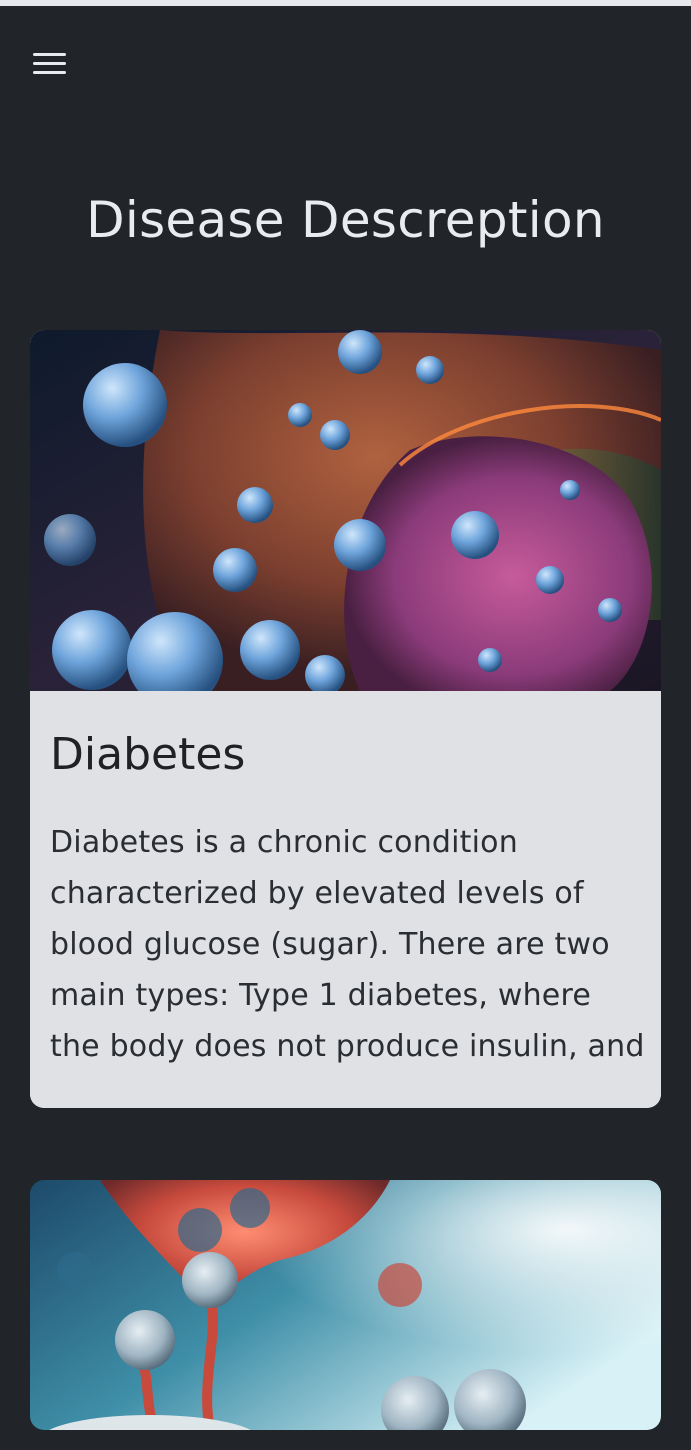 The height and width of the screenshot is (1450, 691). Describe the element at coordinates (148, 754) in the screenshot. I see `card-title: Diabetes` at that location.